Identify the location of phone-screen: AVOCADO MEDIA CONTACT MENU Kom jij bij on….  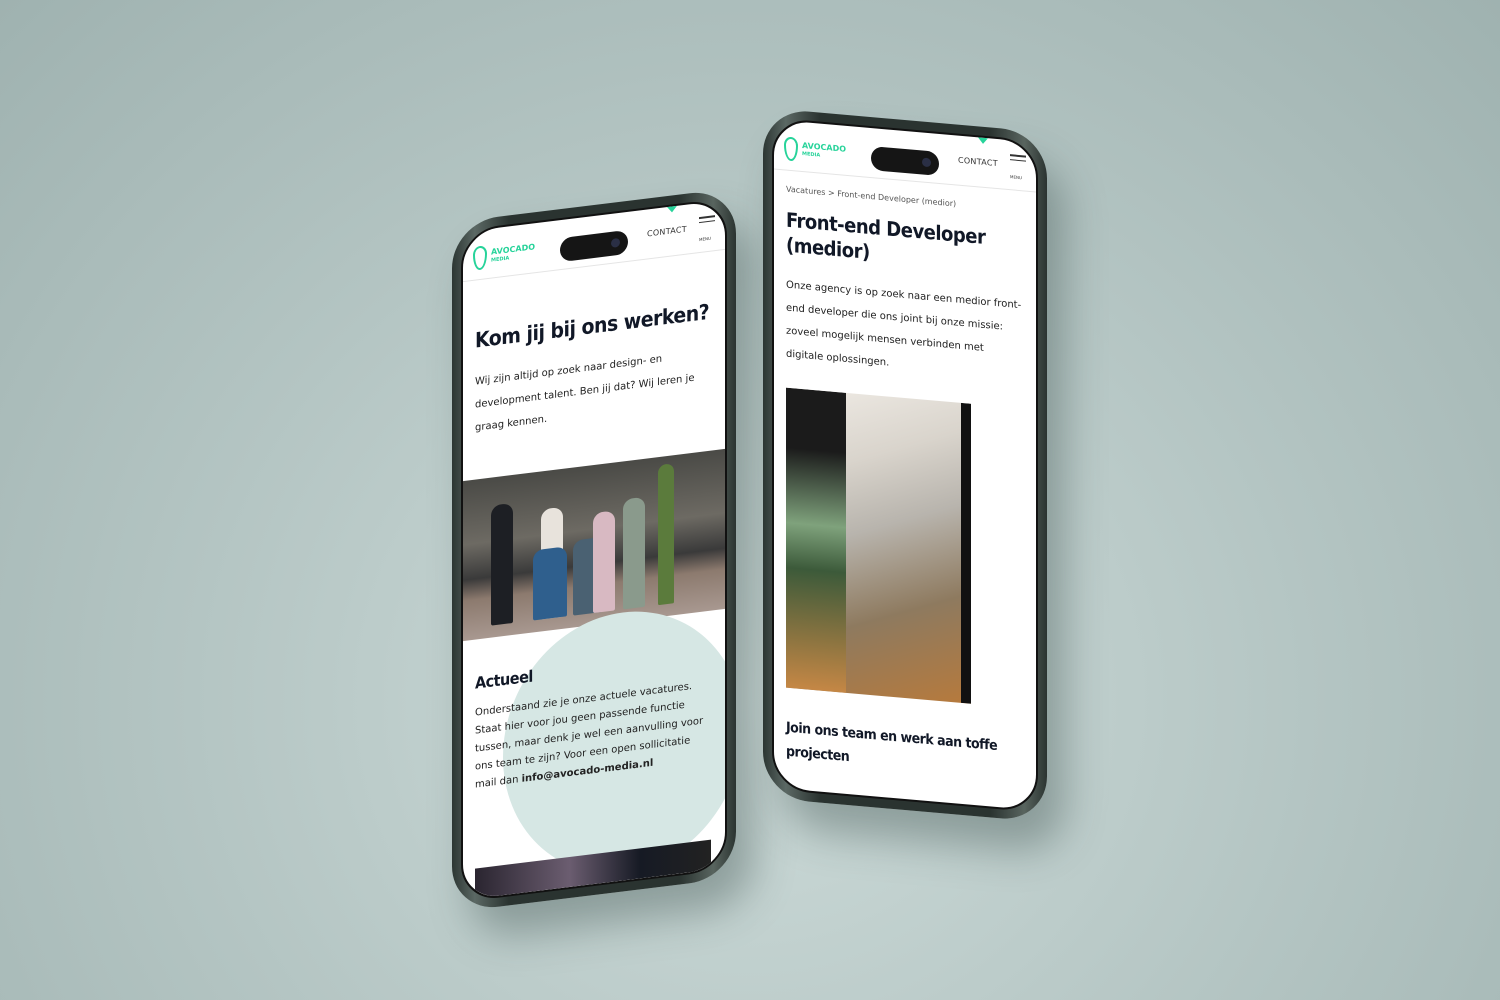
(594, 550).